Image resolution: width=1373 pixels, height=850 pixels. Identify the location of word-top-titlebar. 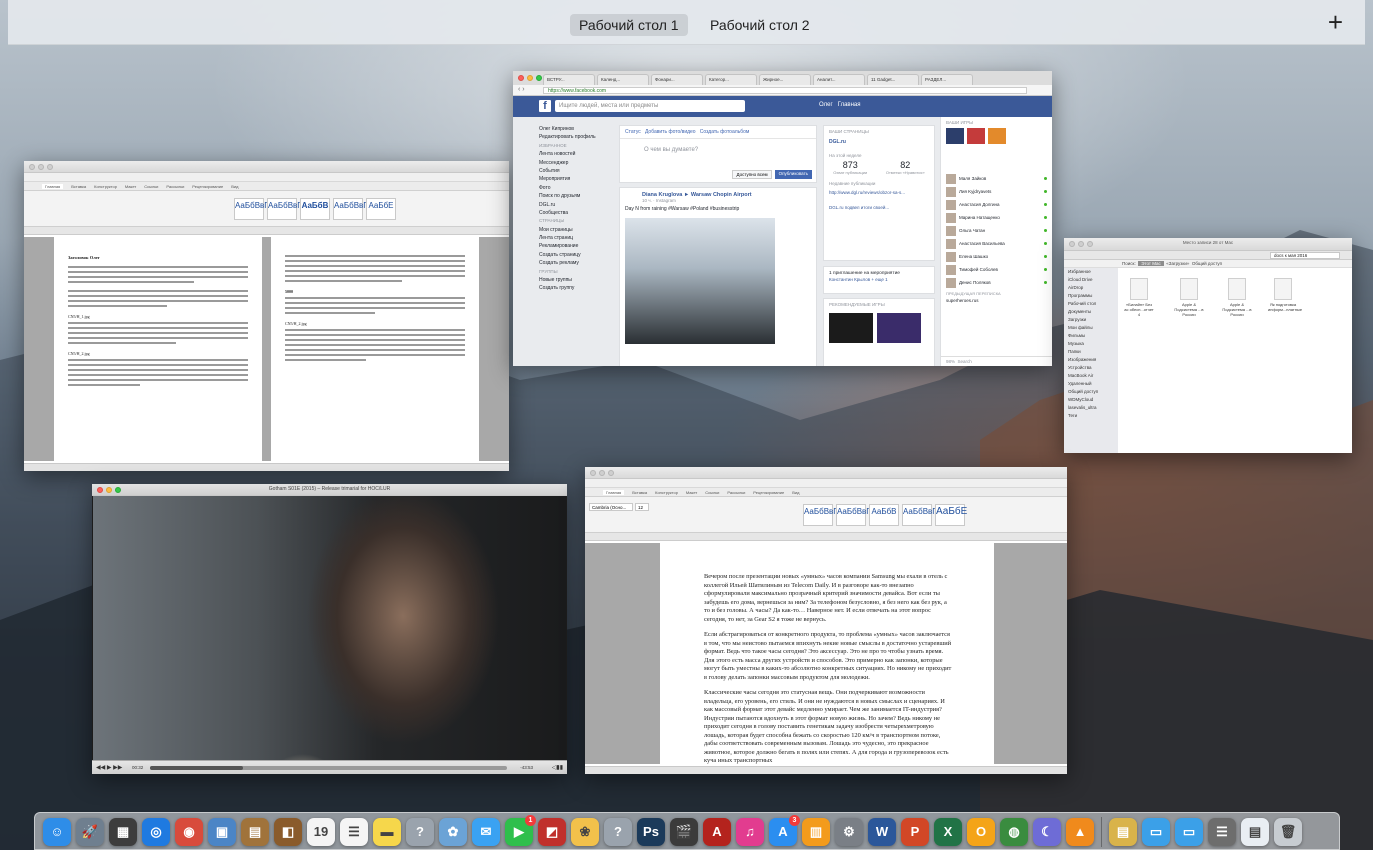
(266, 167).